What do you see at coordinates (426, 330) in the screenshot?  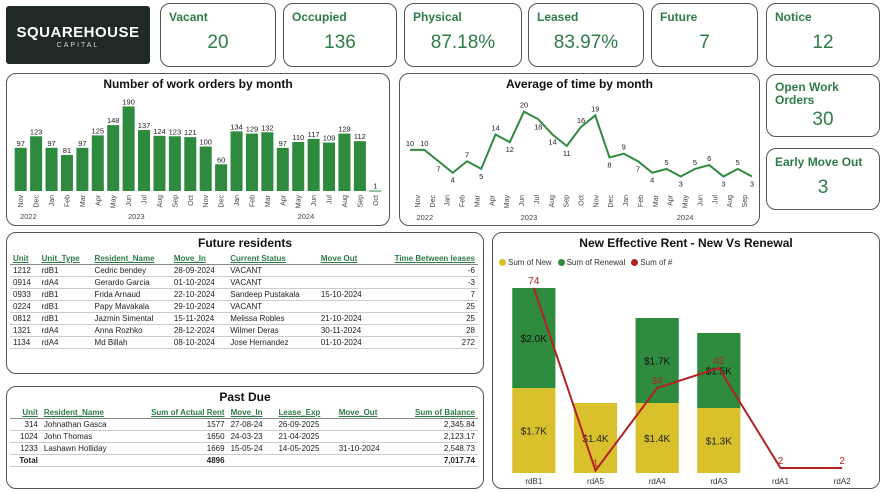 I see `table-cell: 28` at bounding box center [426, 330].